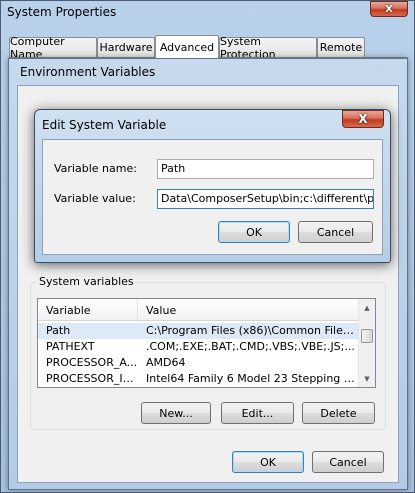 This screenshot has height=493, width=415. What do you see at coordinates (389, 9) in the screenshot?
I see `system-properties-close-icon: X` at bounding box center [389, 9].